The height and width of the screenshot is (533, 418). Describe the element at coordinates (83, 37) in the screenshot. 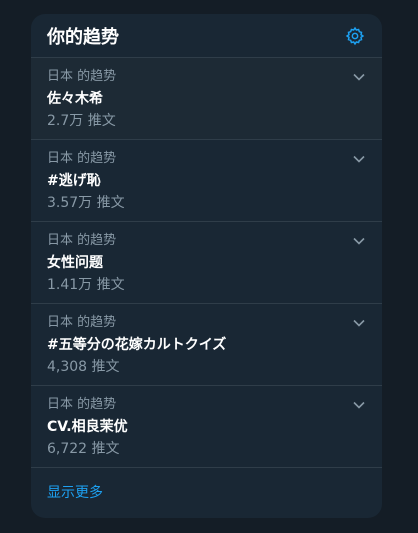

I see `trends-title: 你的趋势` at that location.